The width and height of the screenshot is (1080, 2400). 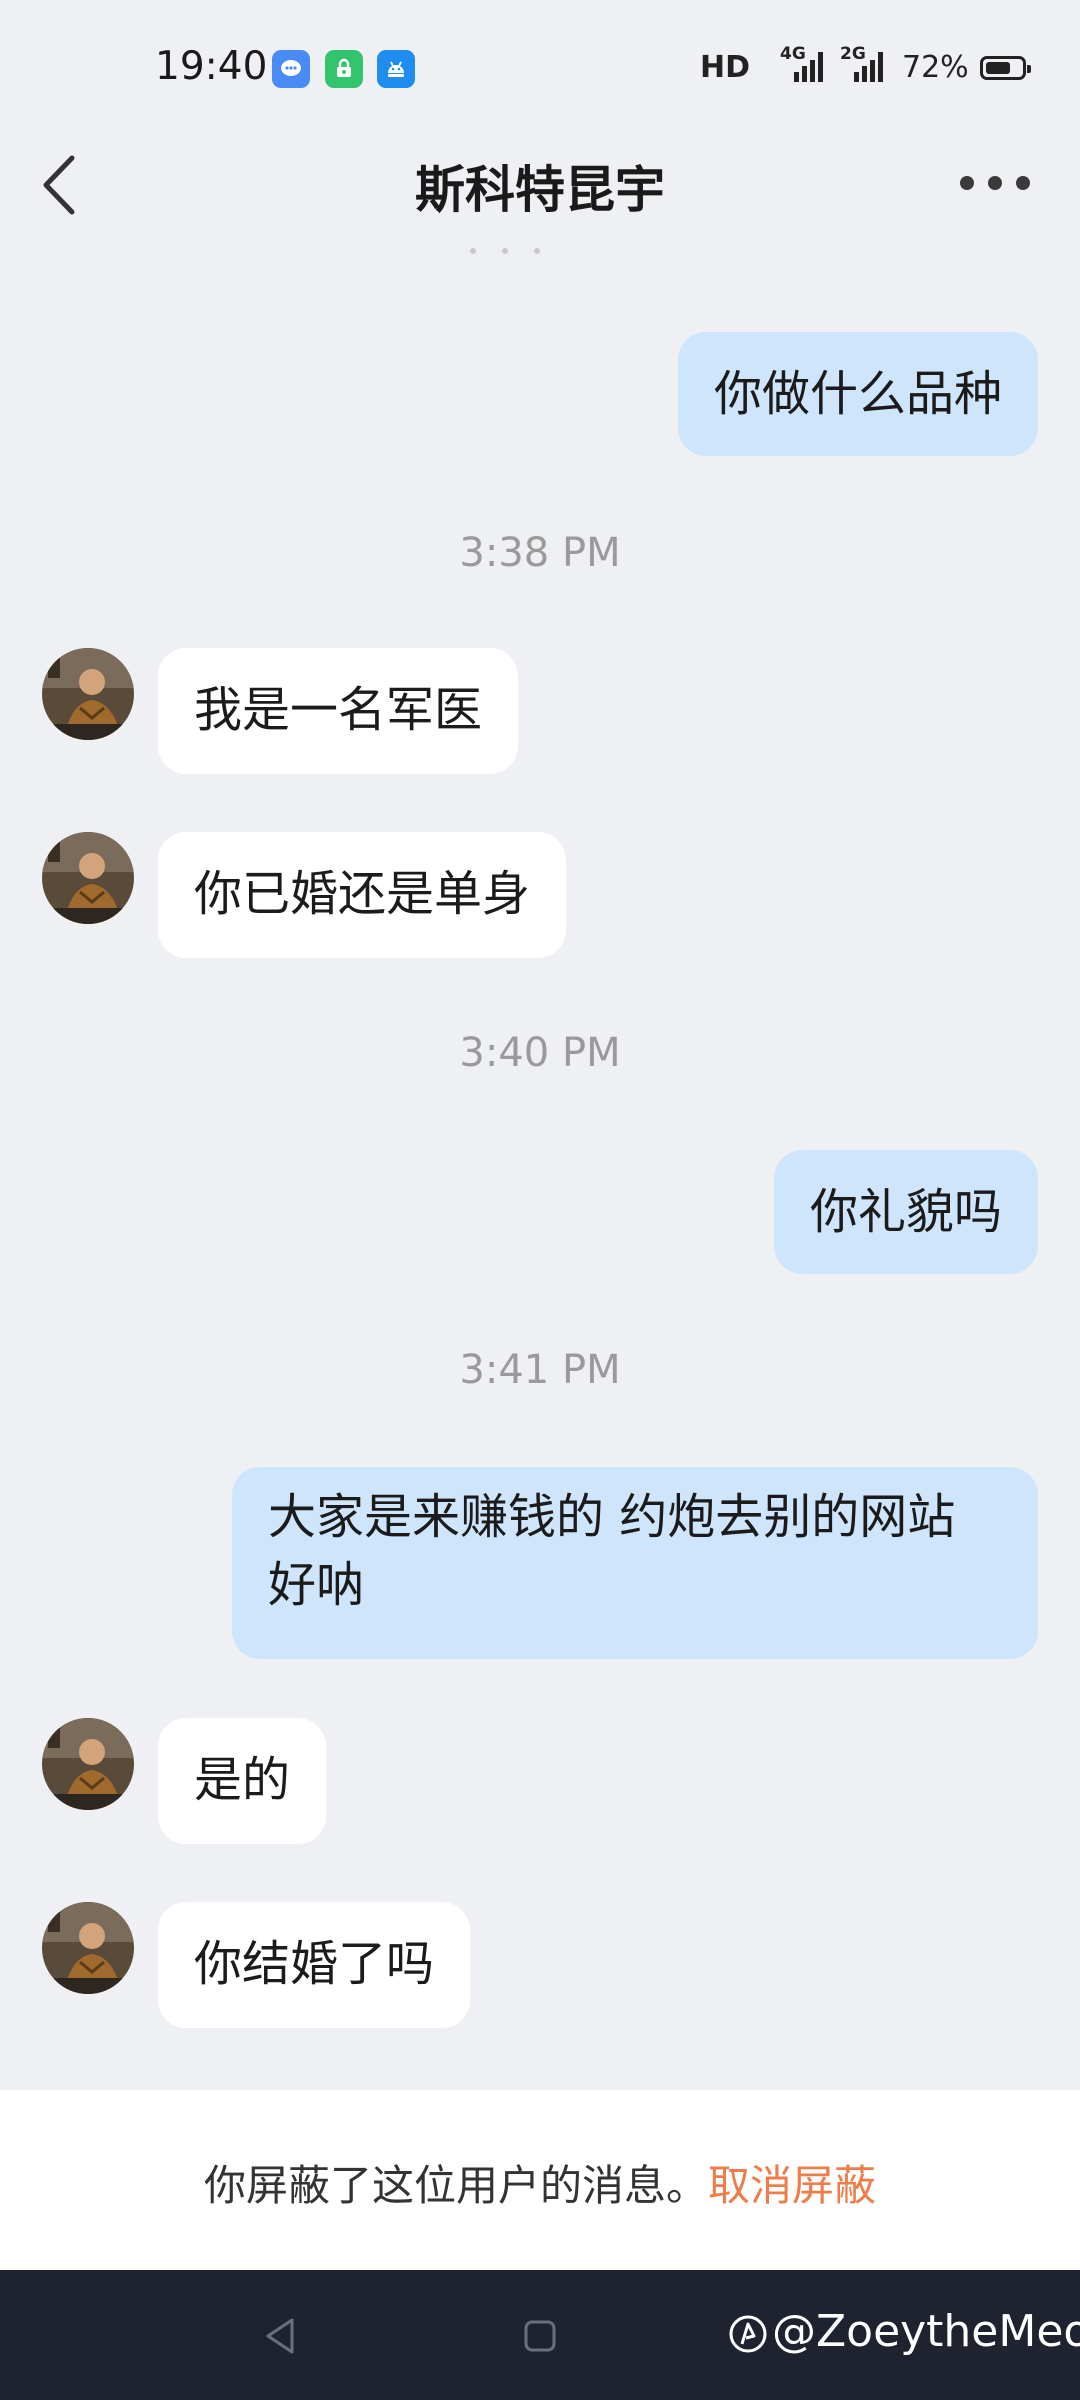 I want to click on incoming-message: 是的, so click(x=242, y=1781).